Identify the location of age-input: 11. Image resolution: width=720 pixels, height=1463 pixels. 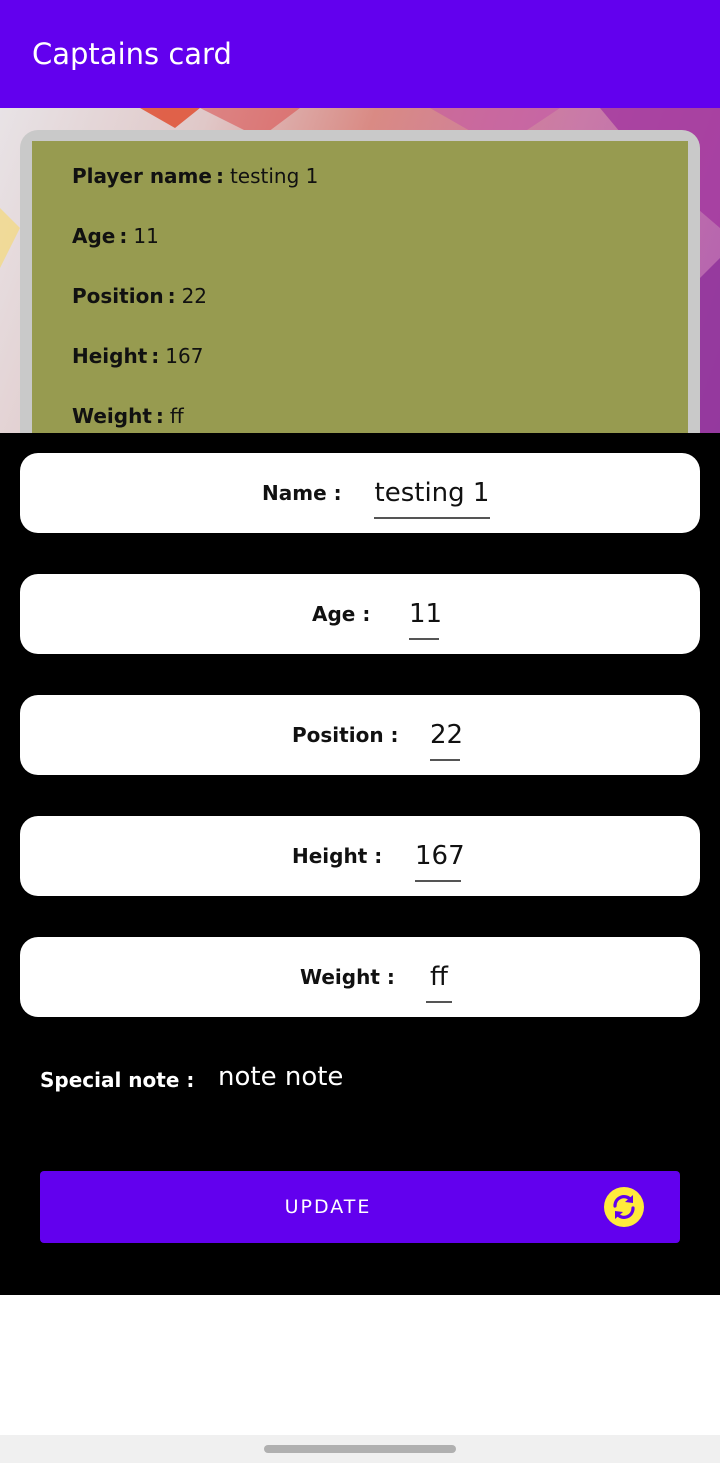
(425, 618).